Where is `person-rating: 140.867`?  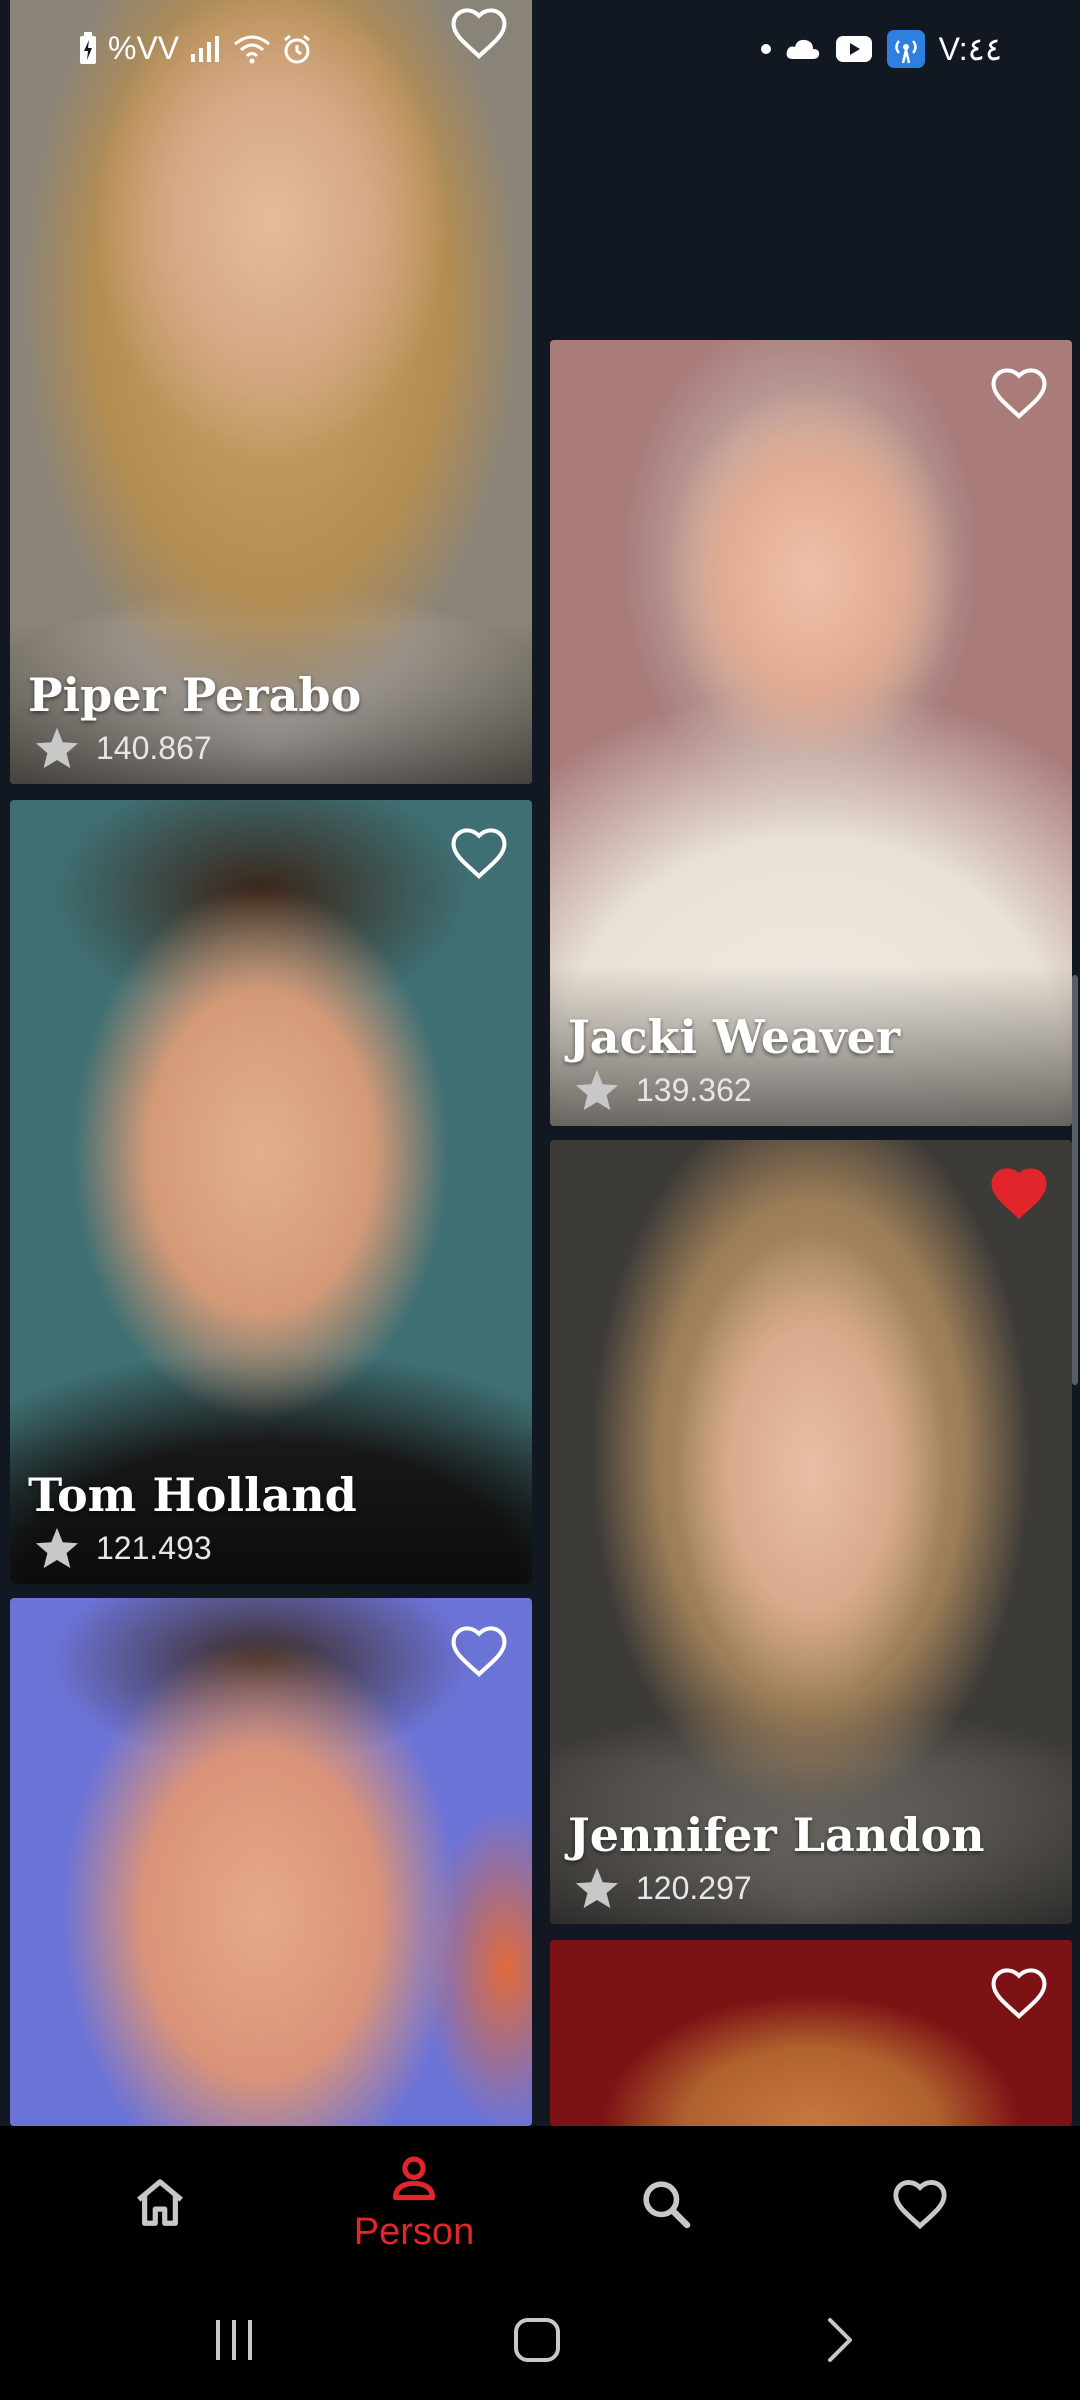 person-rating: 140.867 is located at coordinates (123, 748).